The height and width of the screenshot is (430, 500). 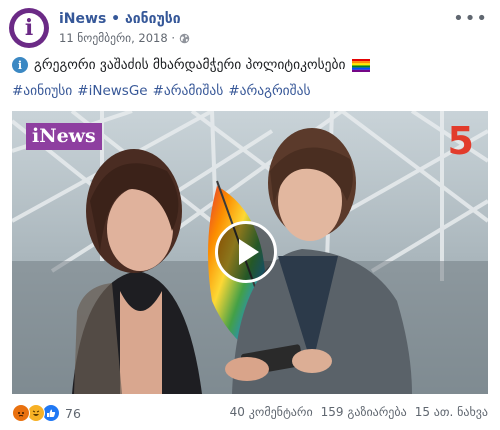 What do you see at coordinates (470, 18) in the screenshot?
I see `more-options-icon: •••` at bounding box center [470, 18].